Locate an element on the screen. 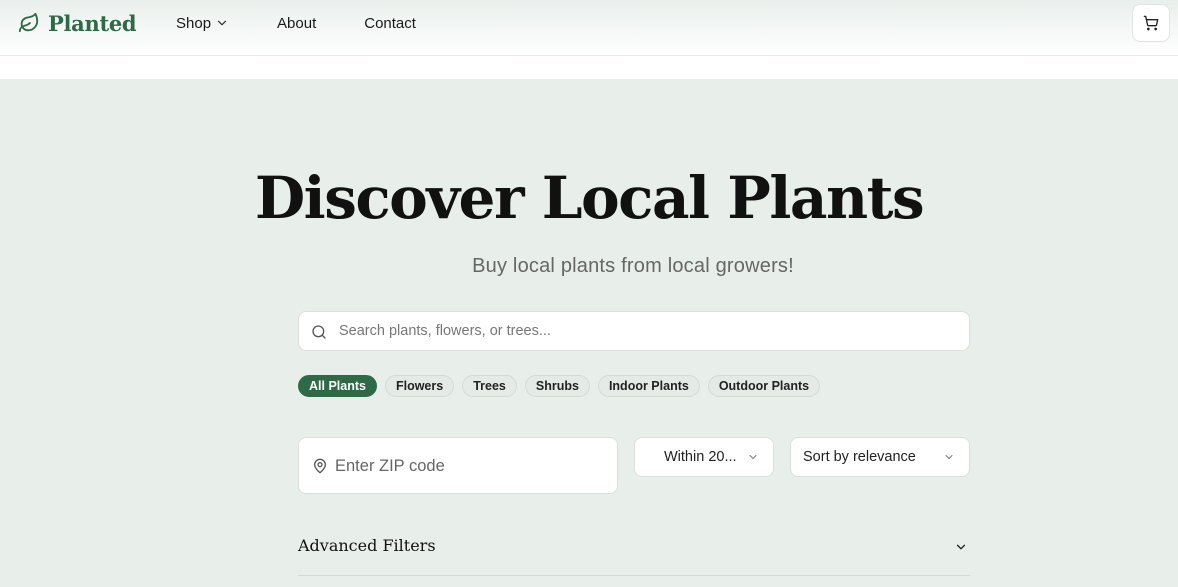  nav-about-label: About is located at coordinates (297, 23).